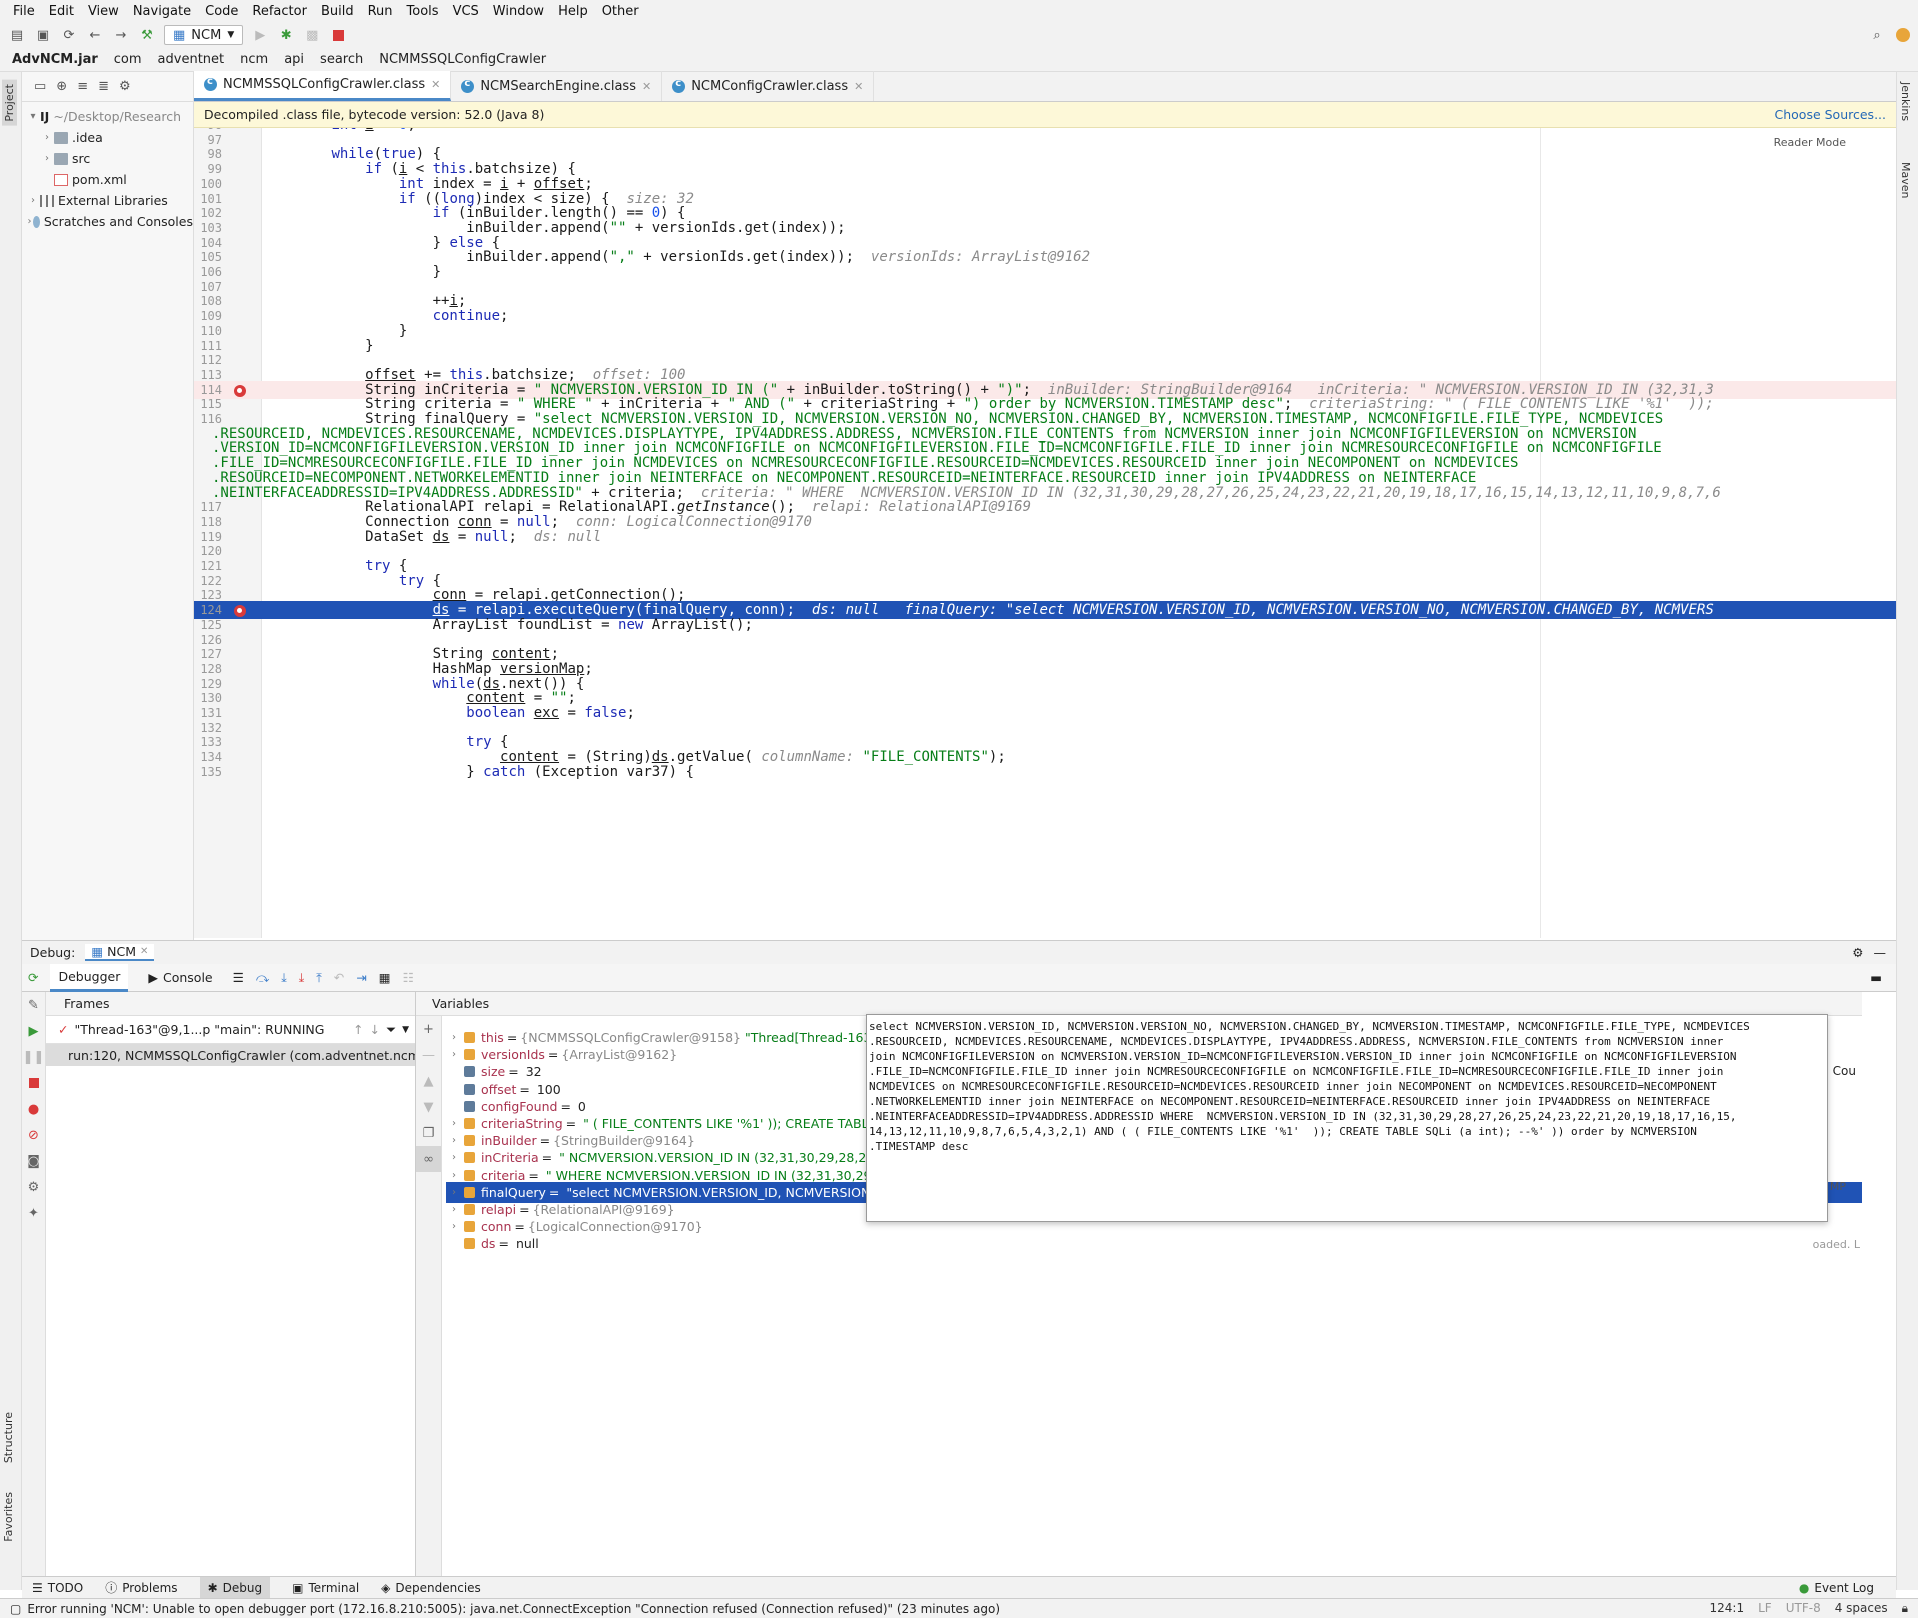  What do you see at coordinates (284, 978) in the screenshot?
I see `step-into-icon: ⤓` at bounding box center [284, 978].